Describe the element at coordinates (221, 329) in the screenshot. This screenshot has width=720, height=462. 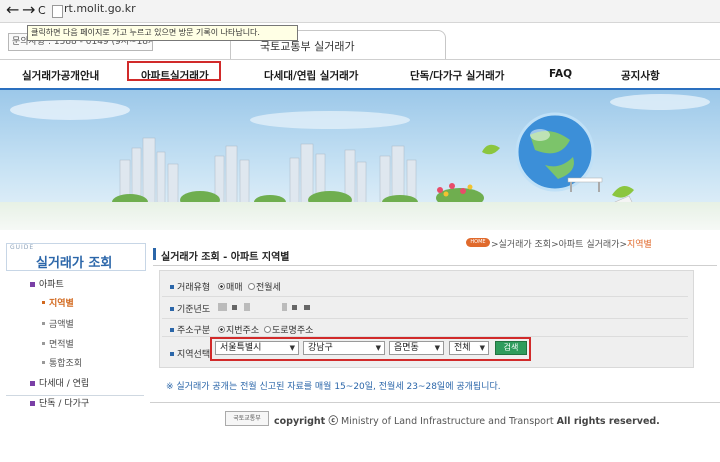
I see `address-lot-radio` at that location.